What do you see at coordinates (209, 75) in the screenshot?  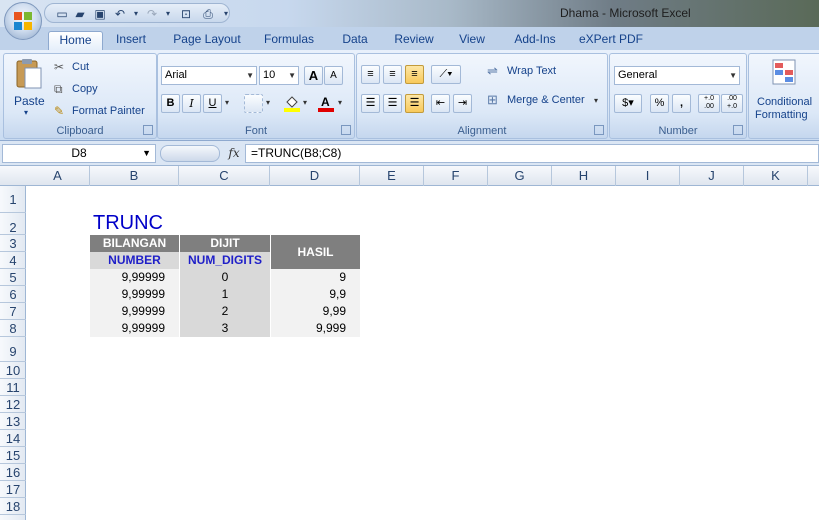 I see `font-name-select: Arial ▼` at bounding box center [209, 75].